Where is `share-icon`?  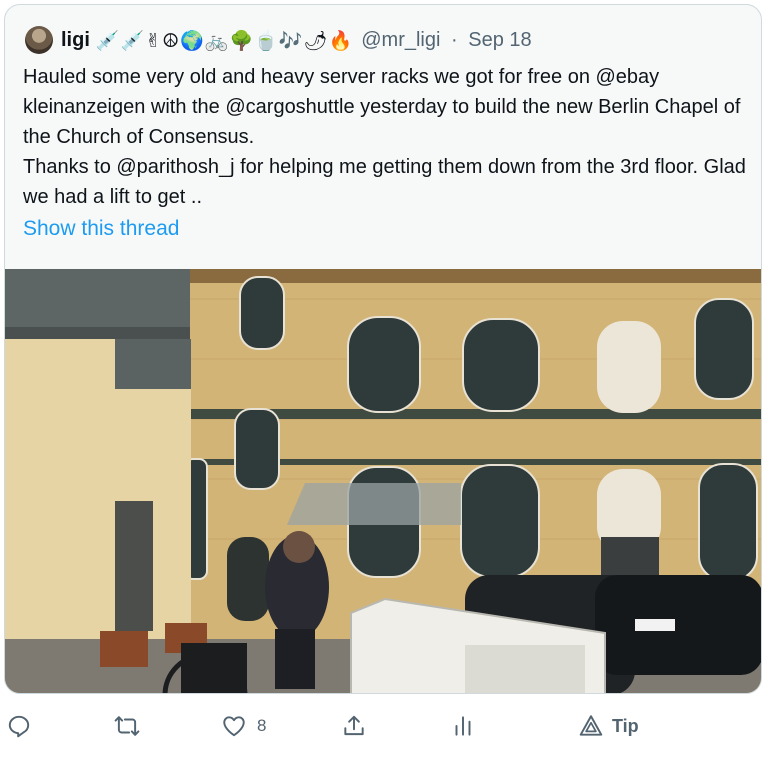
share-icon is located at coordinates (354, 725).